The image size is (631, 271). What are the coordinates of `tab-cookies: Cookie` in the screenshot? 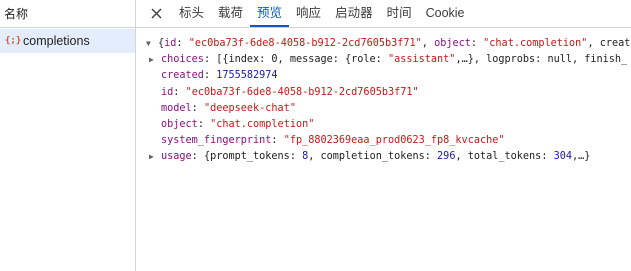 It's located at (445, 13).